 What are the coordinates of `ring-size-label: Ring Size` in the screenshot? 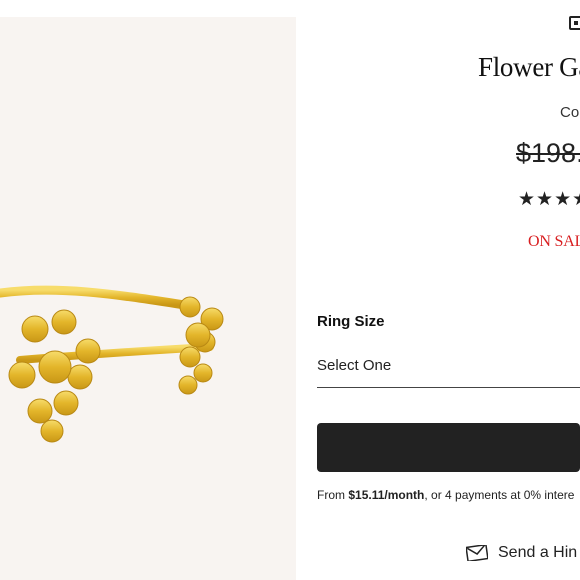 It's located at (351, 321).